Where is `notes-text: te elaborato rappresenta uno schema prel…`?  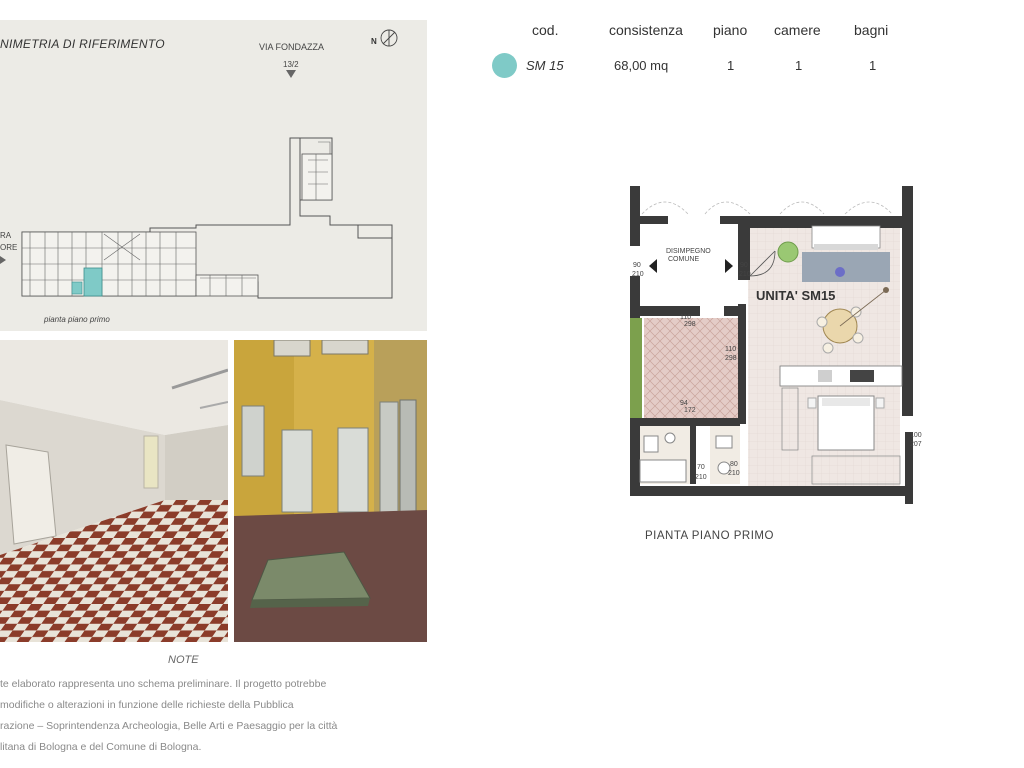
notes-text: te elaborato rappresenta uno schema prel… is located at coordinates (209, 716).